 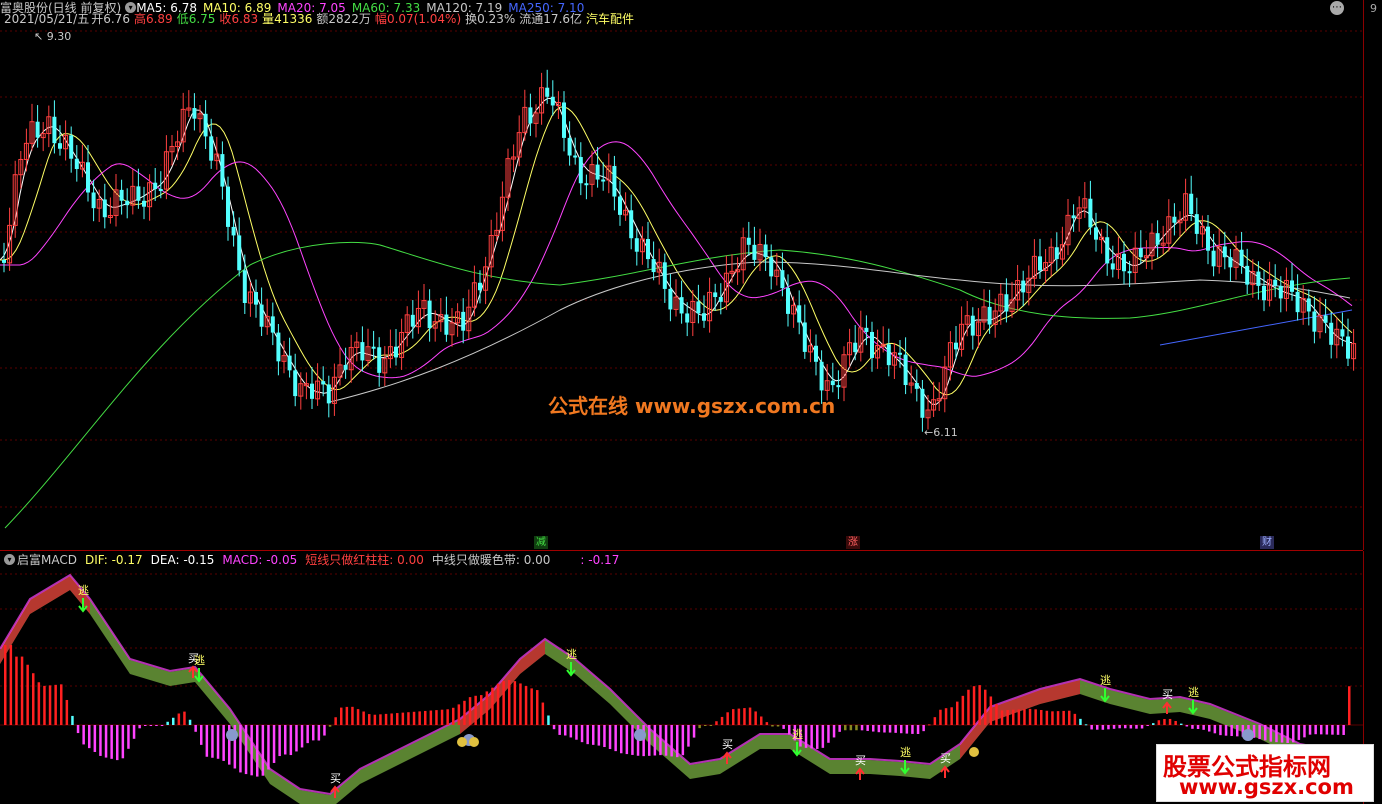 What do you see at coordinates (1372, 275) in the screenshot?
I see `price-axis` at bounding box center [1372, 275].